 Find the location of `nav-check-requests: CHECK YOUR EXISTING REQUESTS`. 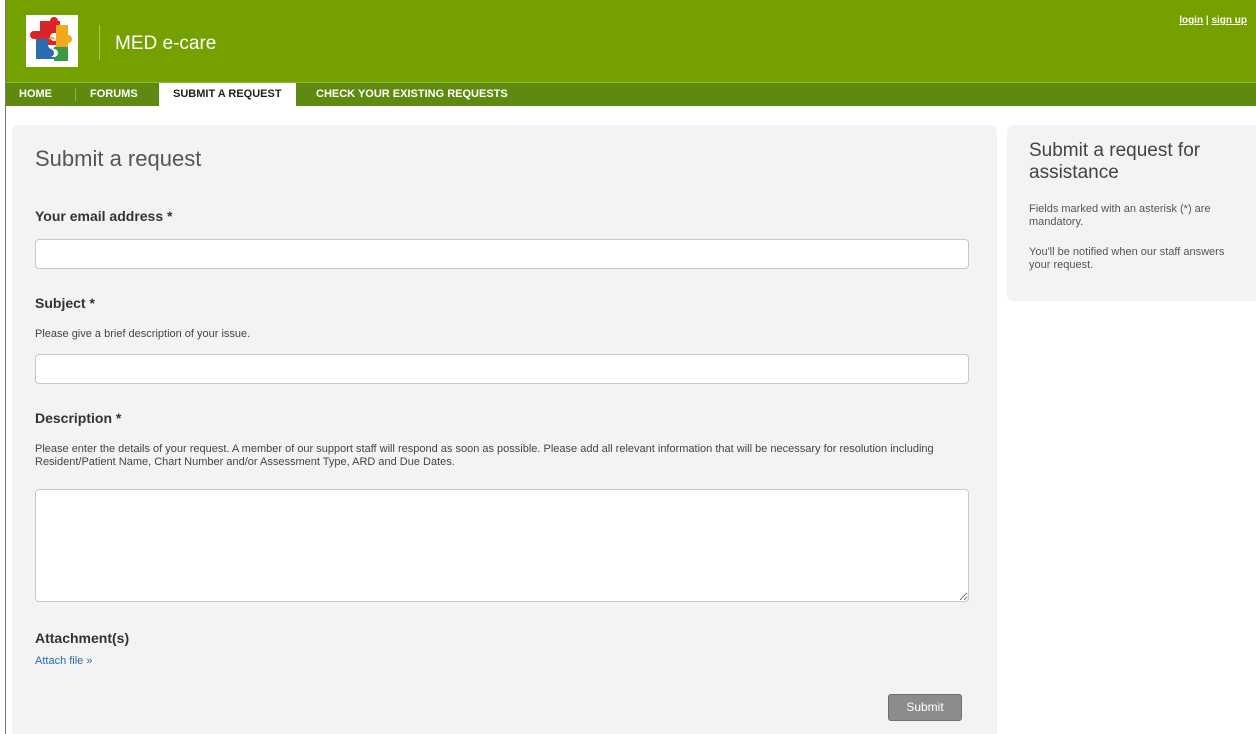

nav-check-requests: CHECK YOUR EXISTING REQUESTS is located at coordinates (412, 94).